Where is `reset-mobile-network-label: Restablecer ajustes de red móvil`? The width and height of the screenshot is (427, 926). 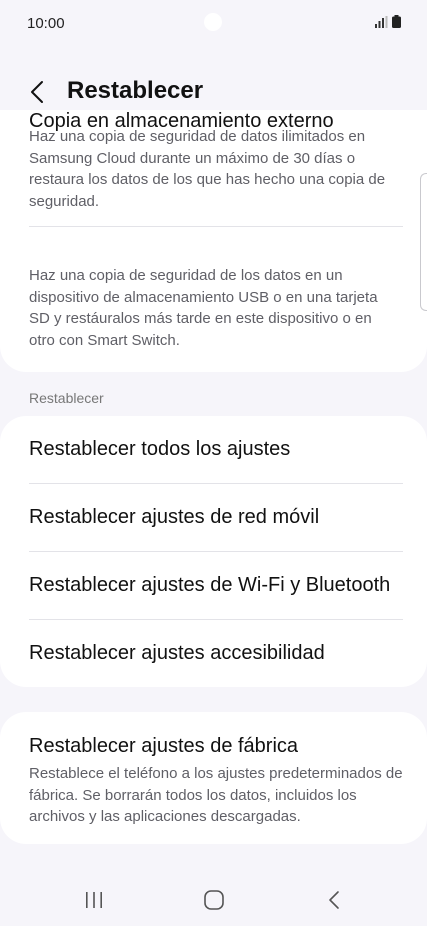
reset-mobile-network-label: Restablecer ajustes de red móvil is located at coordinates (174, 517).